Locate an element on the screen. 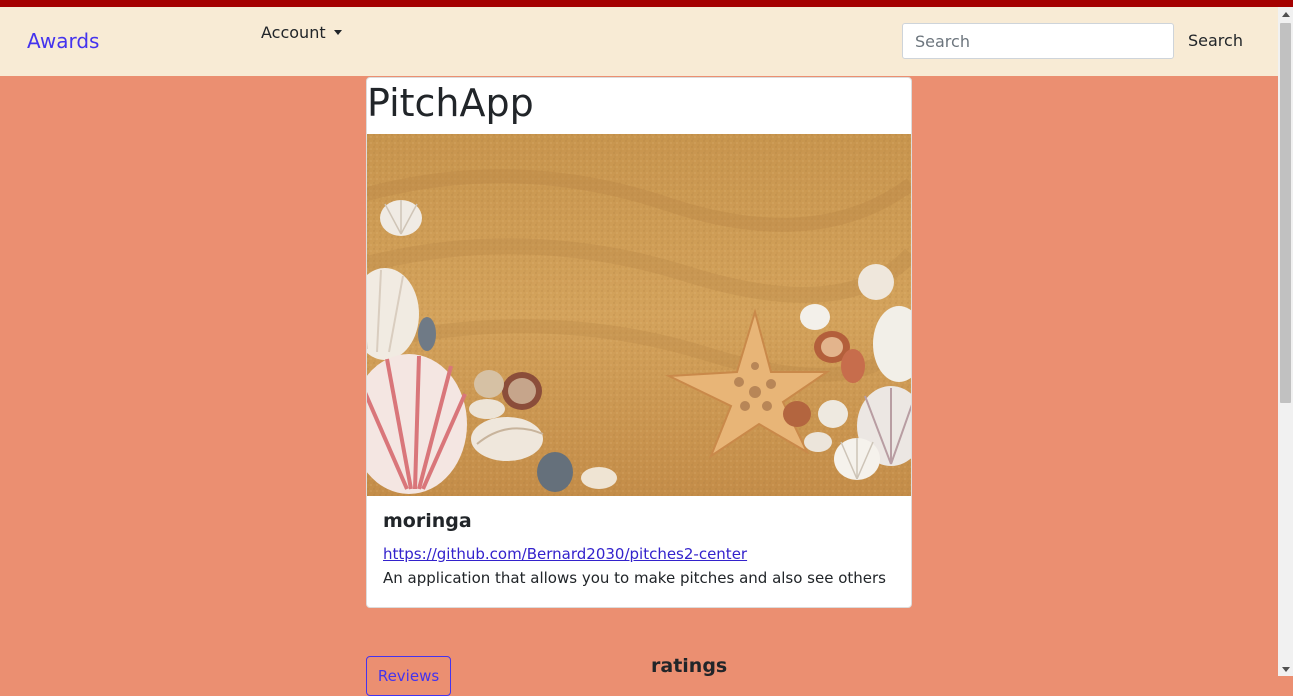 This screenshot has height=696, width=1293. scroll-down-arrow-icon is located at coordinates (1286, 669).